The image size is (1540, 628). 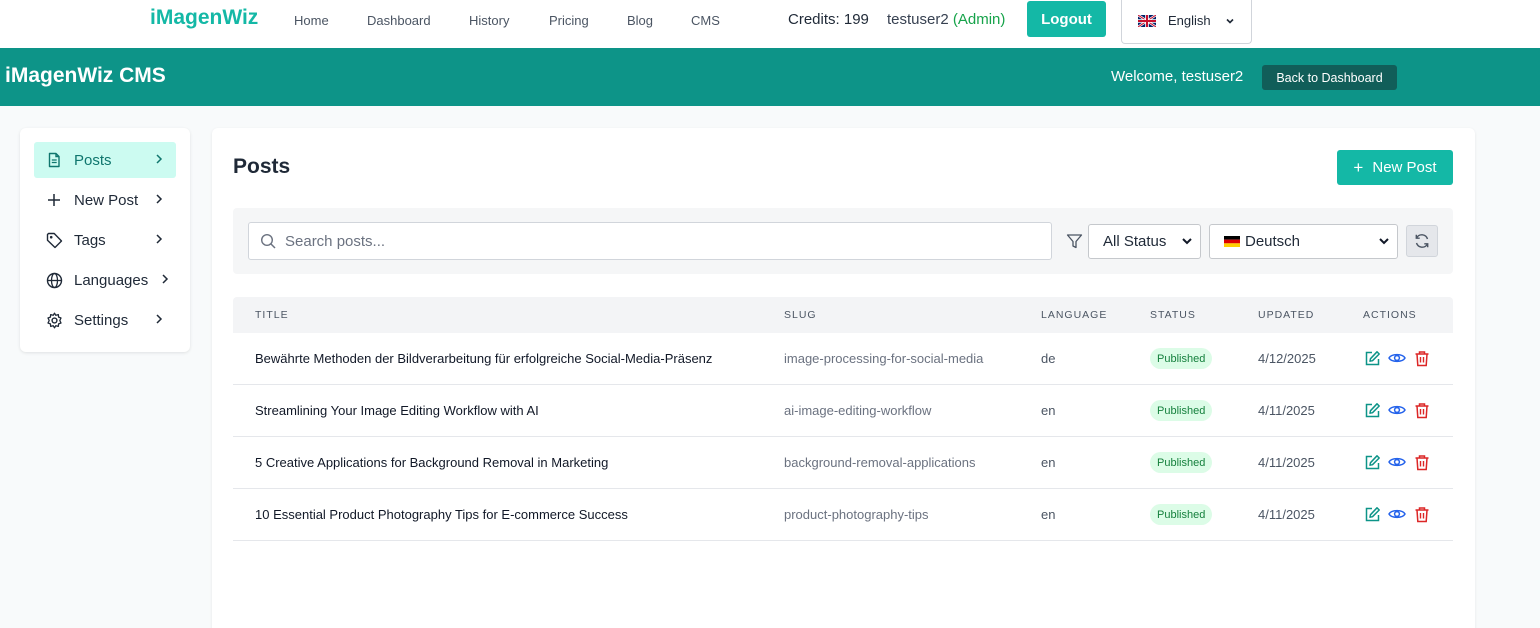 I want to click on filter-bar: All Status Deutsch, so click(x=843, y=241).